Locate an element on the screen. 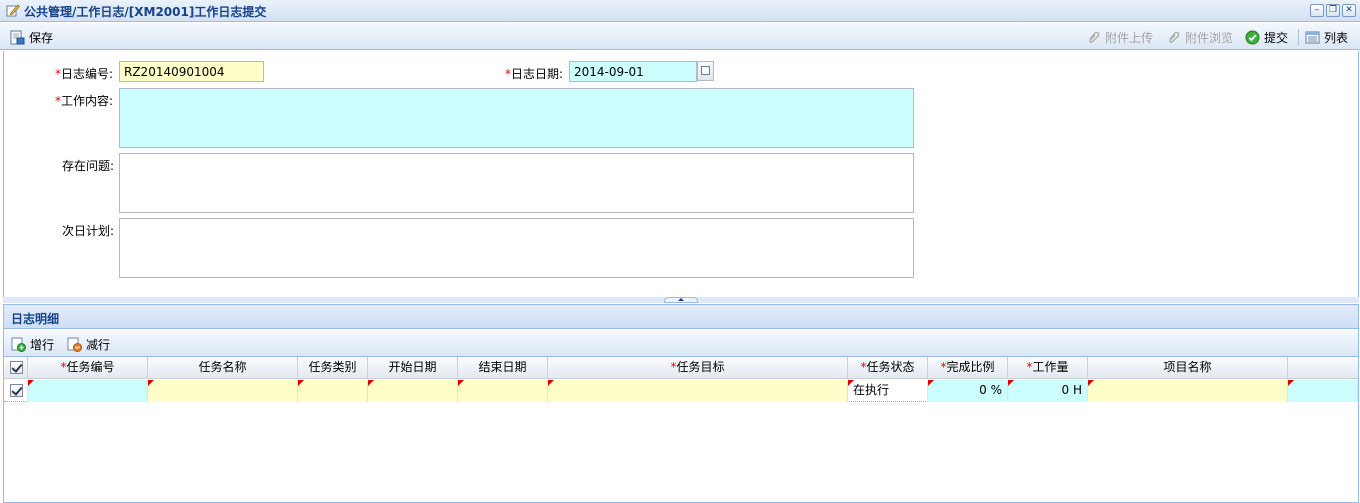 This screenshot has height=503, width=1360. task-name-cell is located at coordinates (223, 391).